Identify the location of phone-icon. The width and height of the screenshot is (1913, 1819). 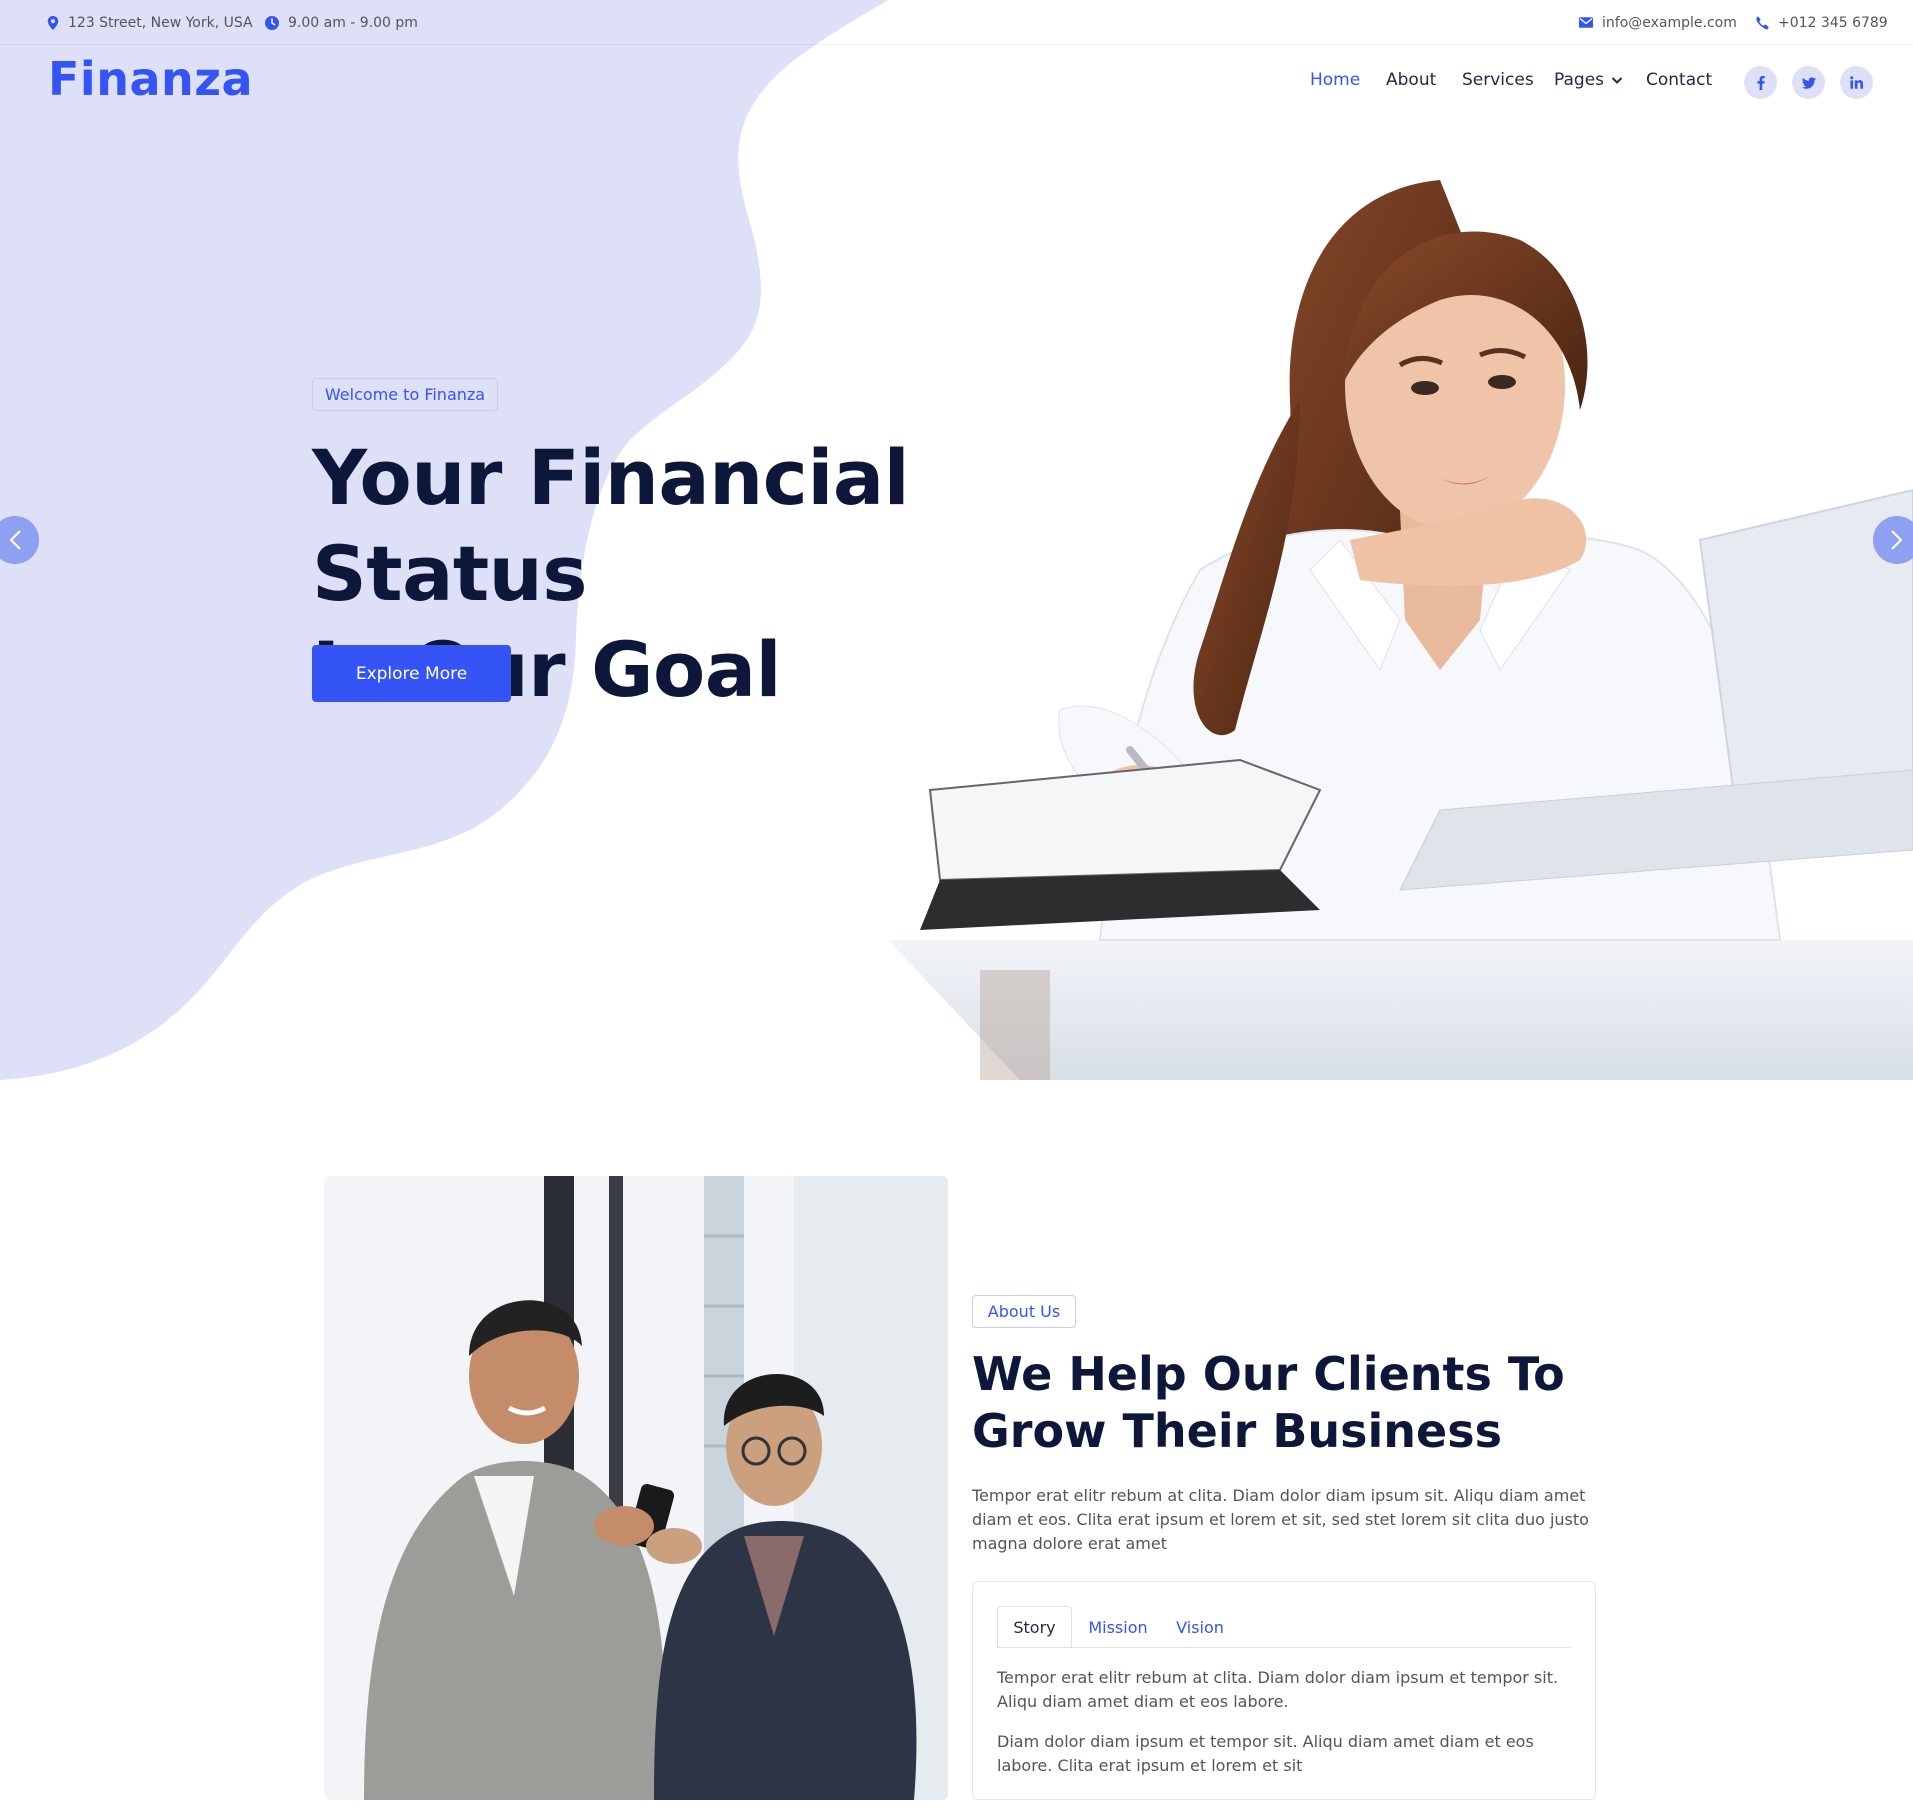
(1762, 22).